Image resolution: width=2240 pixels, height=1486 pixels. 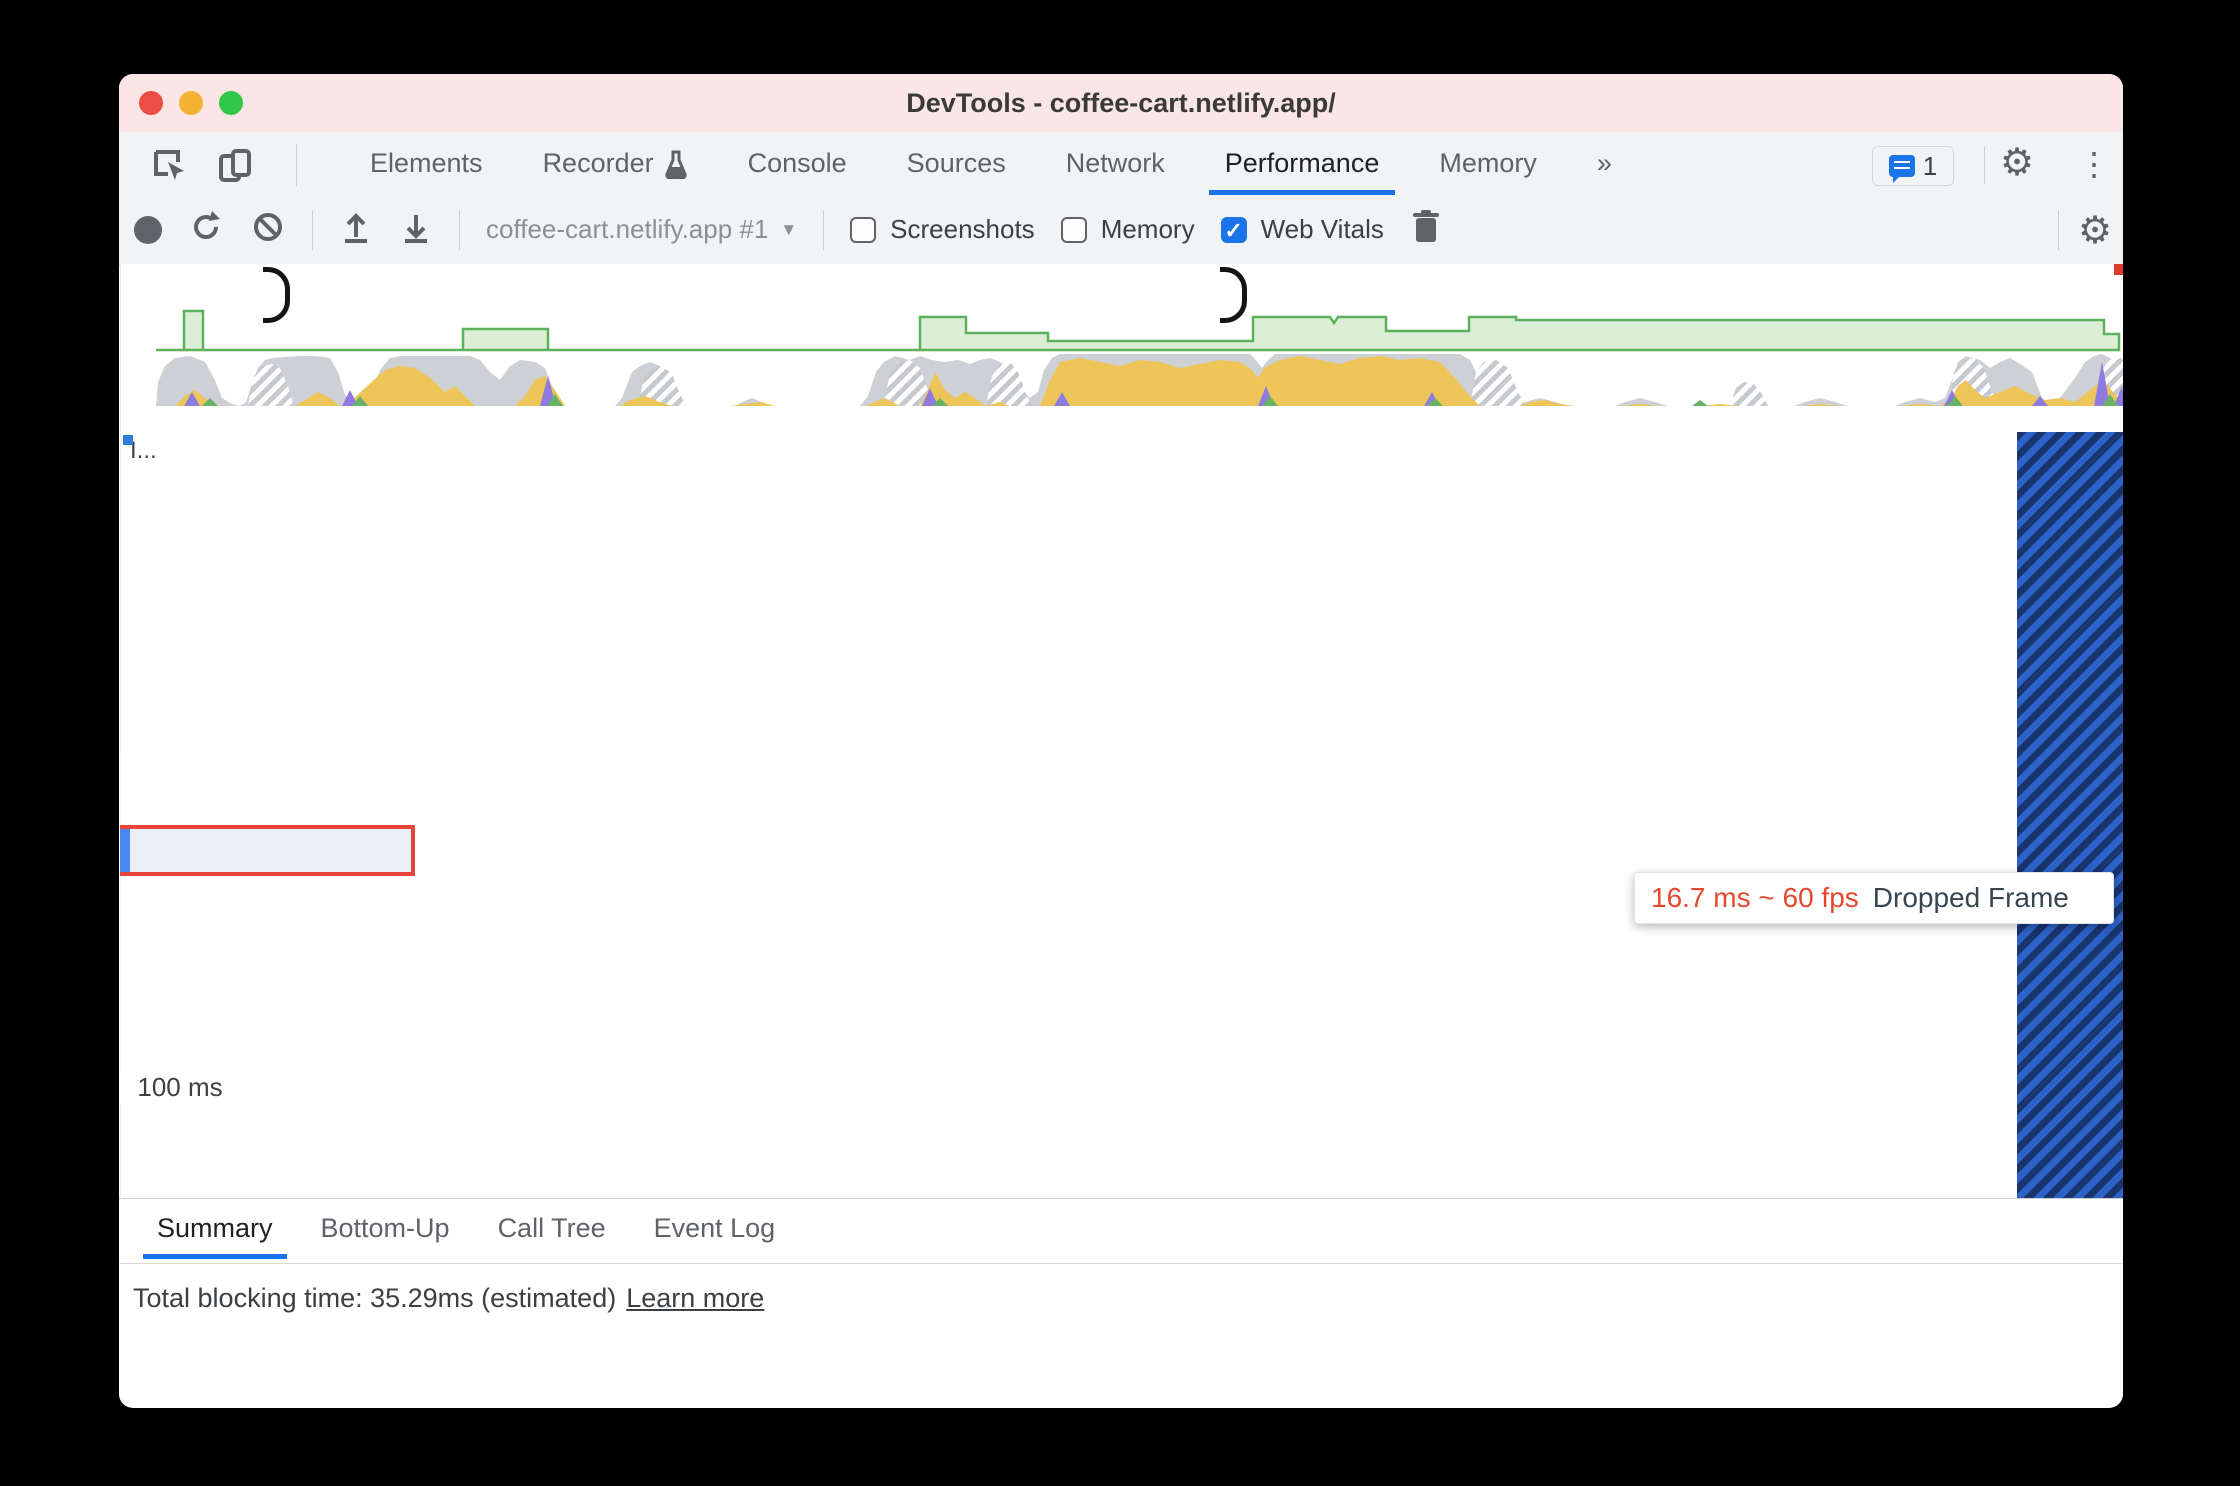 What do you see at coordinates (675, 164) in the screenshot?
I see `flask-icon` at bounding box center [675, 164].